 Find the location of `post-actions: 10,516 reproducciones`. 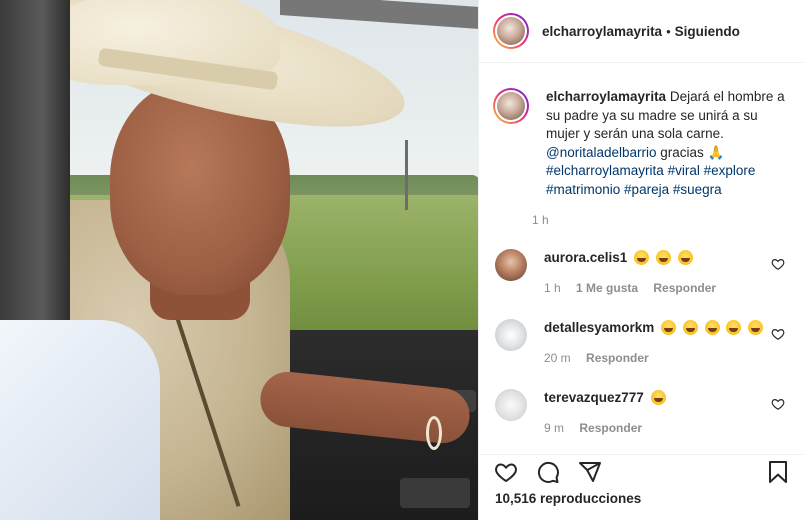

post-actions: 10,516 reproducciones is located at coordinates (641, 487).